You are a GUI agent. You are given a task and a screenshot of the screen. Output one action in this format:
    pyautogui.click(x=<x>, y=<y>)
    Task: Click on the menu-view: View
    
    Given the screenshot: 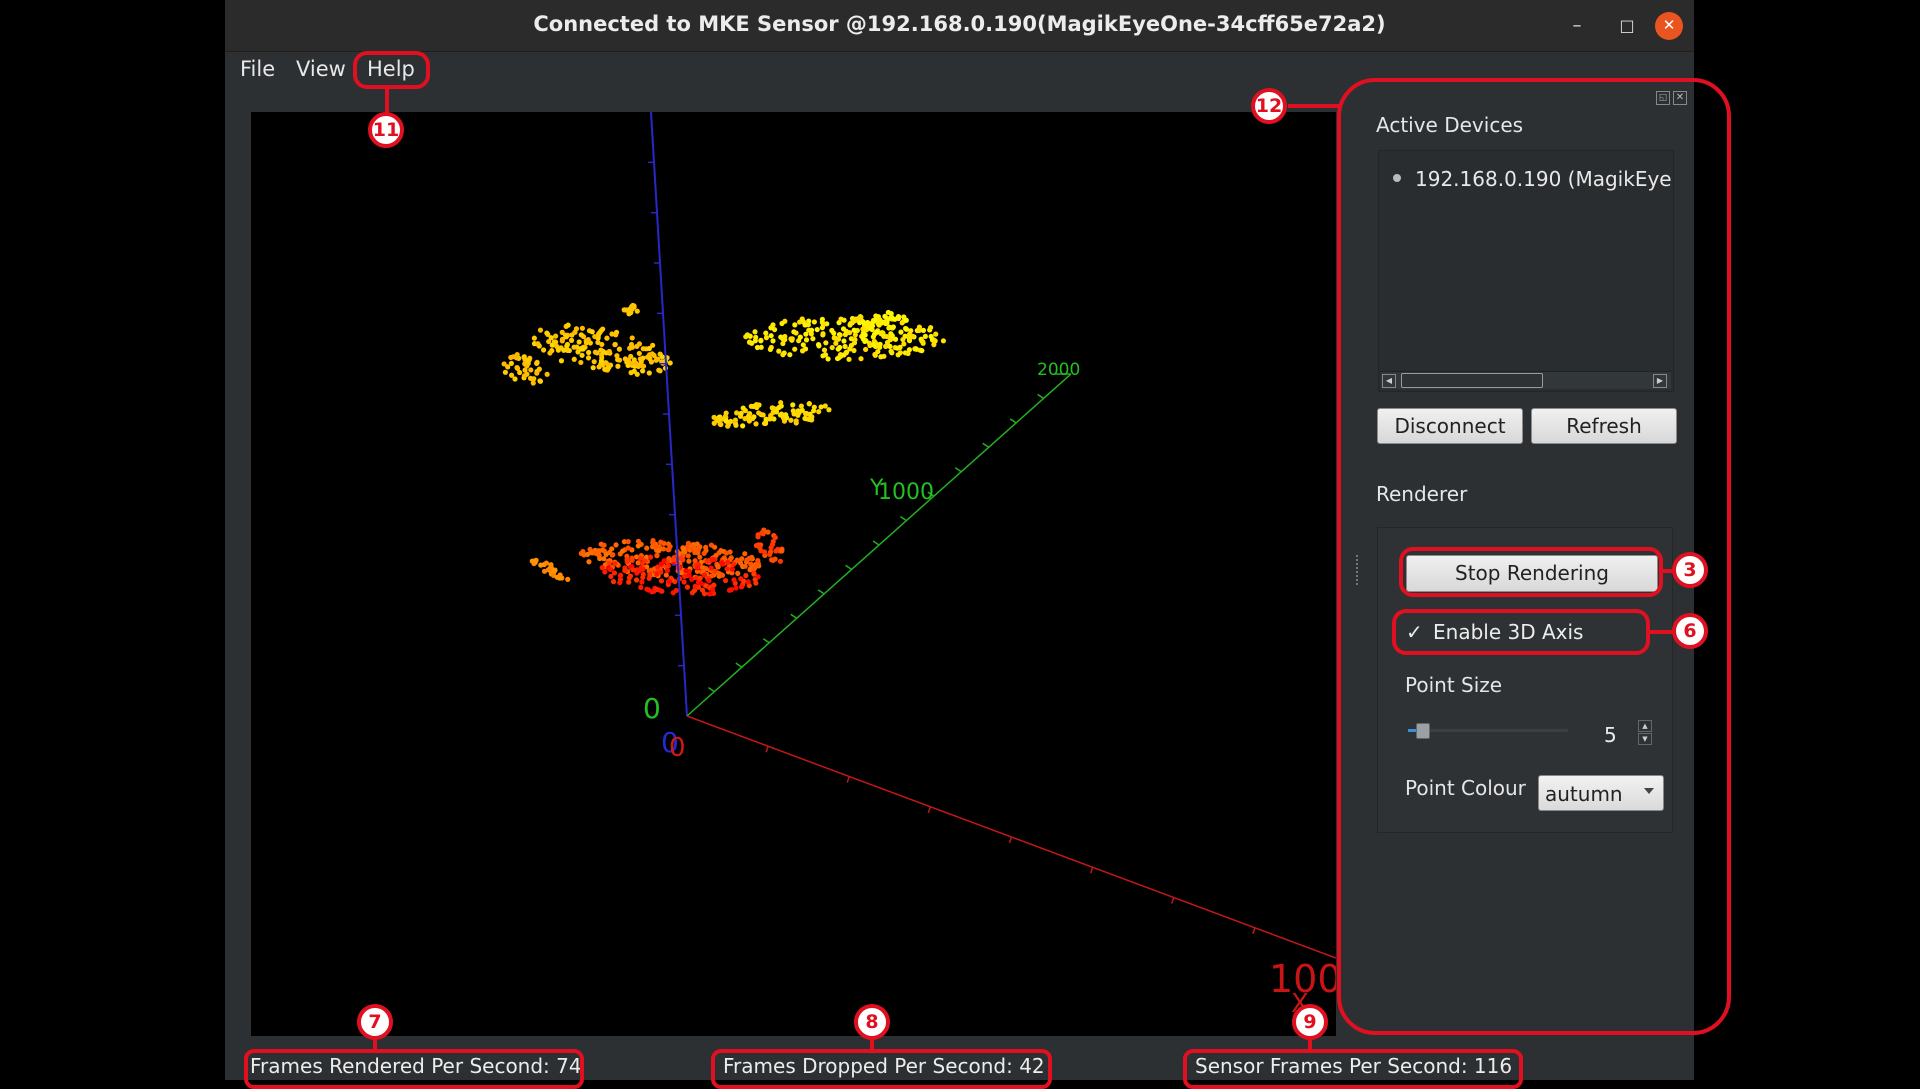 What is the action you would take?
    pyautogui.click(x=321, y=69)
    